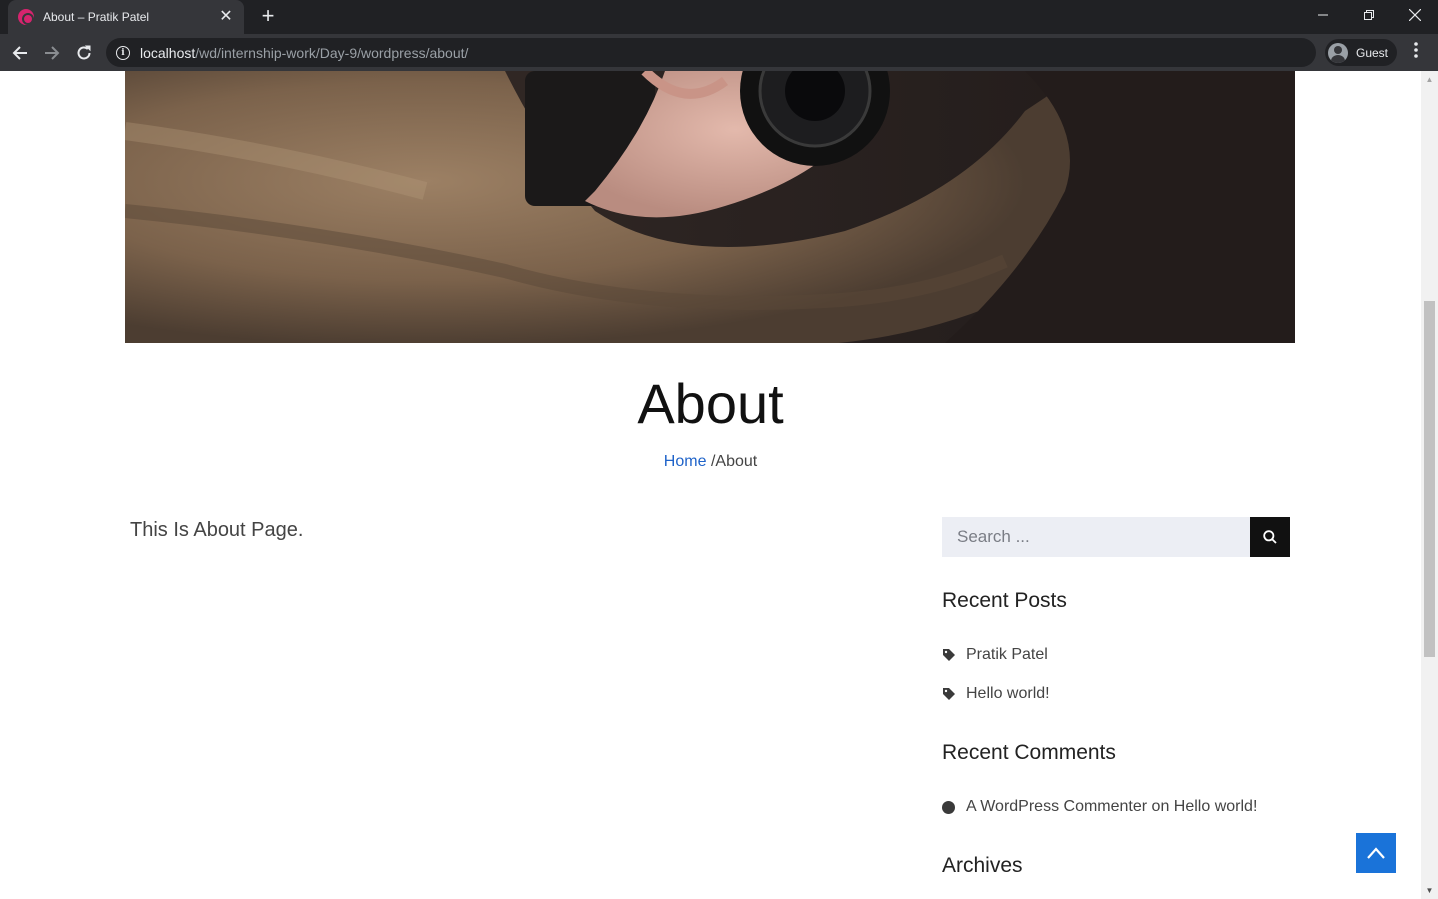 Image resolution: width=1438 pixels, height=899 pixels. I want to click on recent-post-link: Hello world!, so click(1008, 694).